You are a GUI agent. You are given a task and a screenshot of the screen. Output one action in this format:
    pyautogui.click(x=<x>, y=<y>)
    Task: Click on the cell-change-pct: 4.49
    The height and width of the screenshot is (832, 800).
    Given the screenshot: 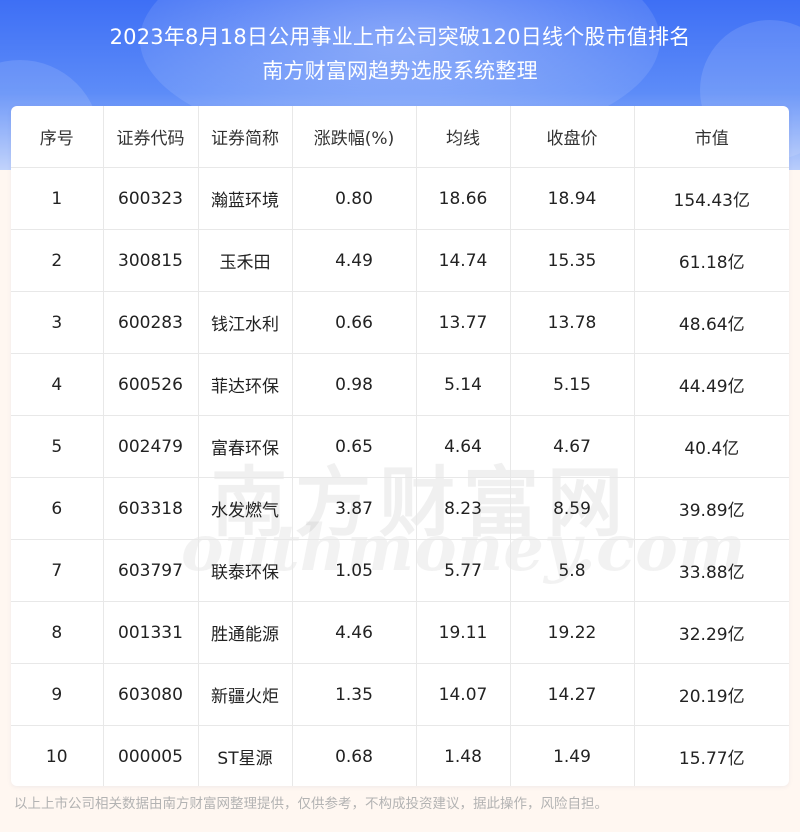 What is the action you would take?
    pyautogui.click(x=354, y=260)
    